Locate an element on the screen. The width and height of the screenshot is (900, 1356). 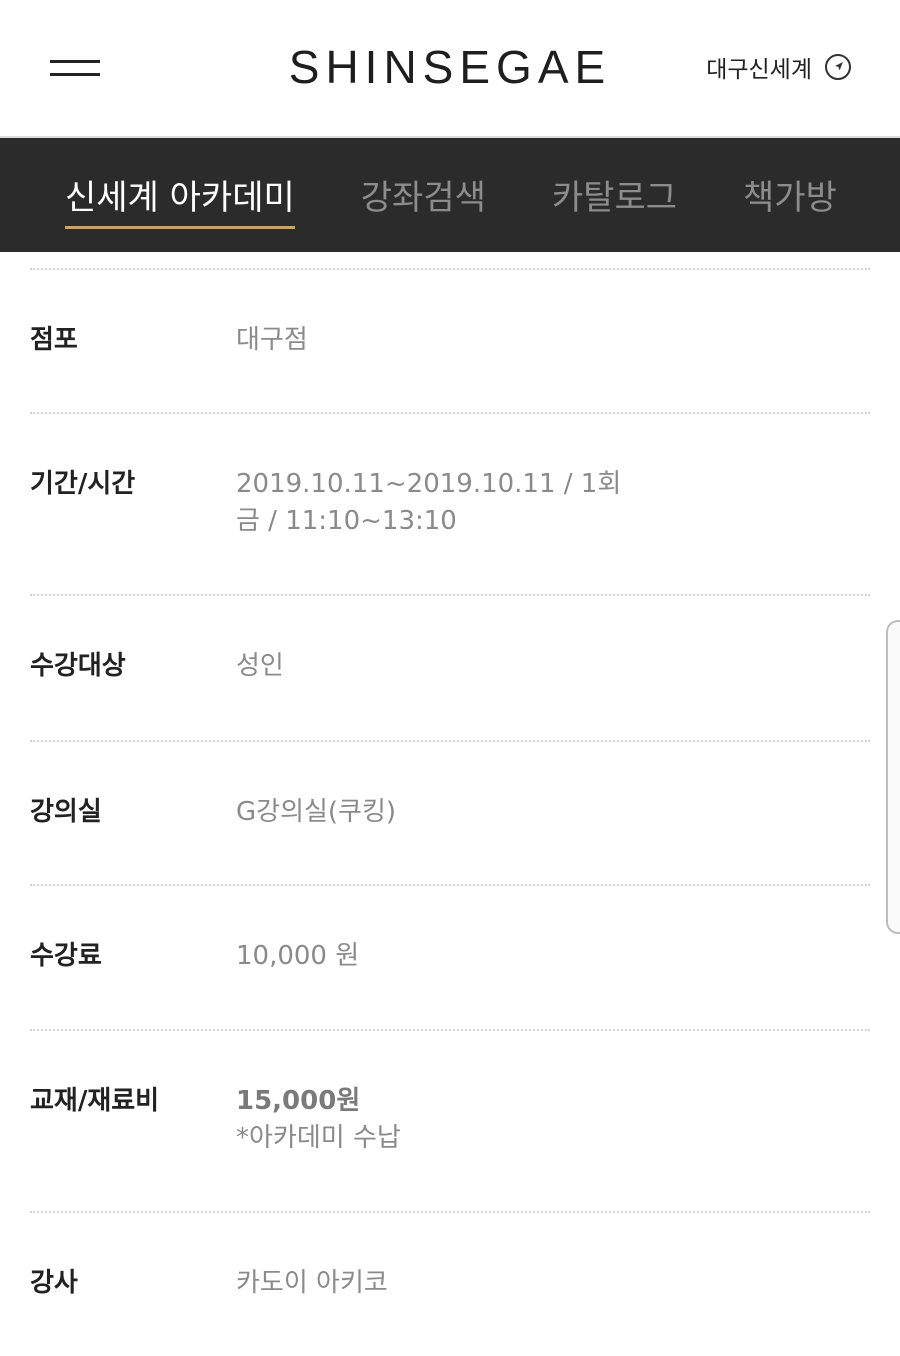
materials-amount: 15,000원 is located at coordinates (298, 1101).